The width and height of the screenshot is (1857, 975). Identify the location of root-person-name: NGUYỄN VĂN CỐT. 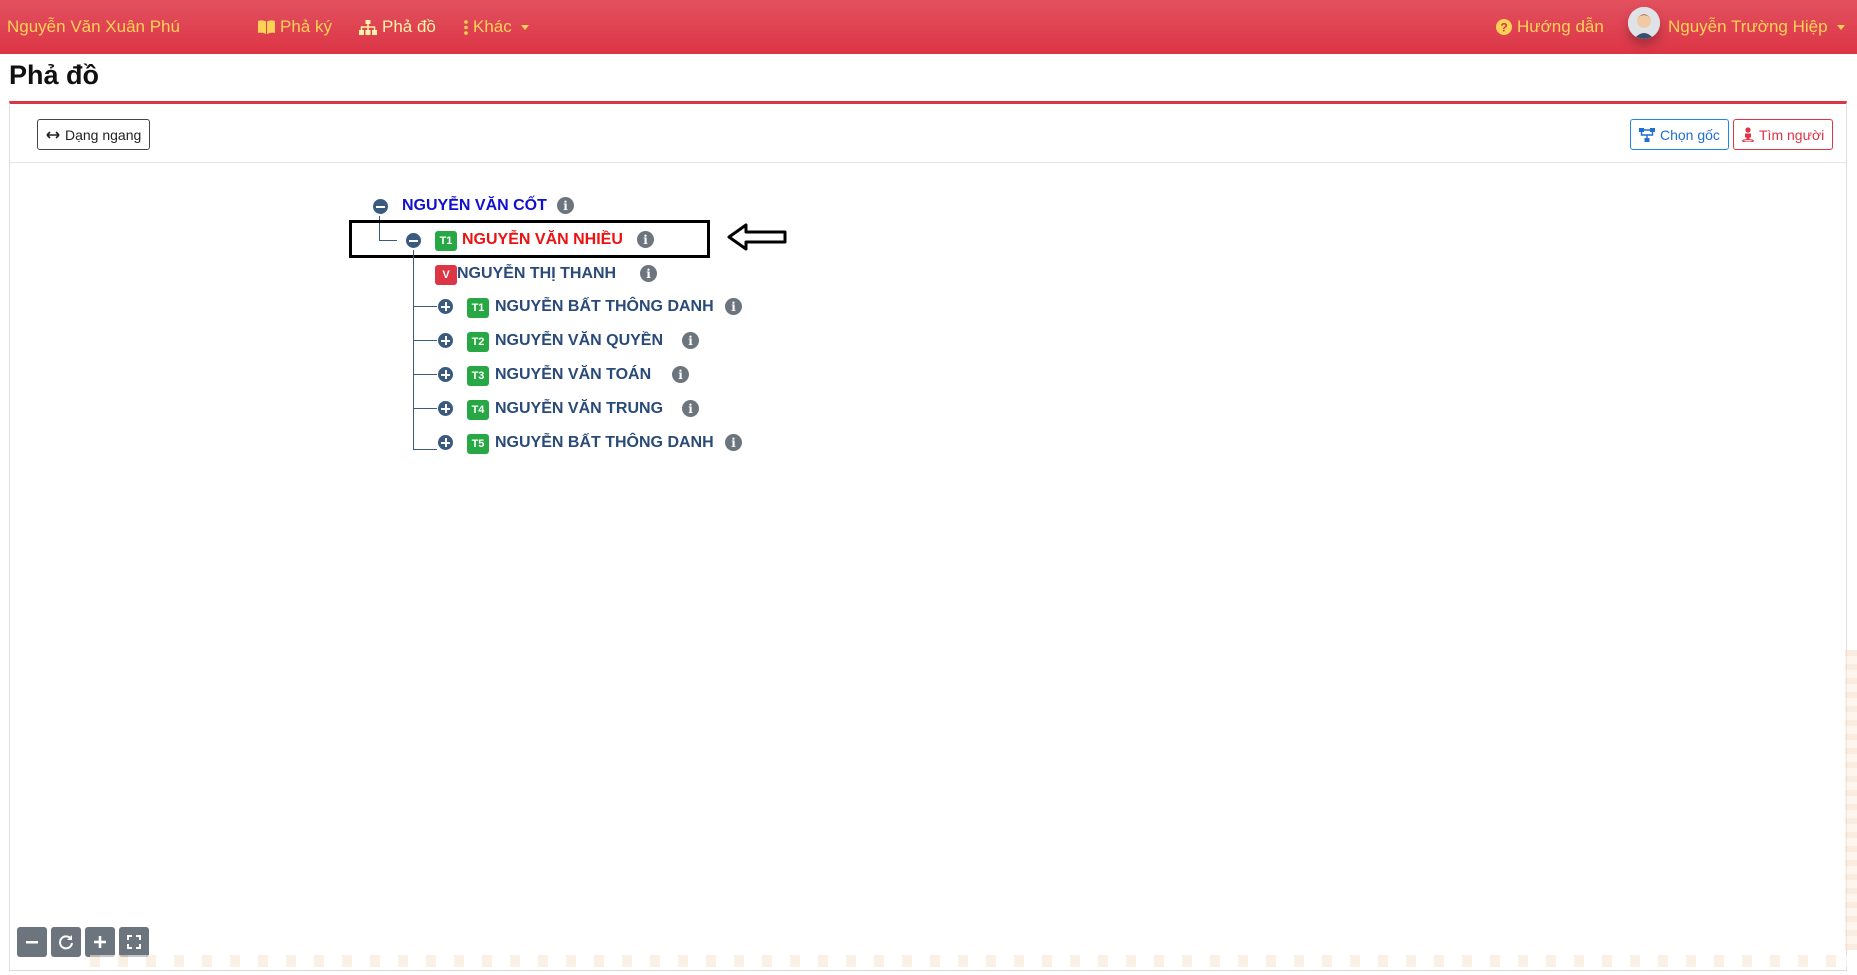
(474, 206).